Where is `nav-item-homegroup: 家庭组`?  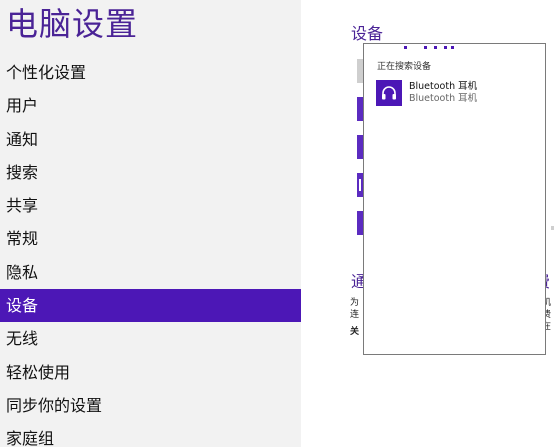
nav-item-homegroup: 家庭组 is located at coordinates (150, 434).